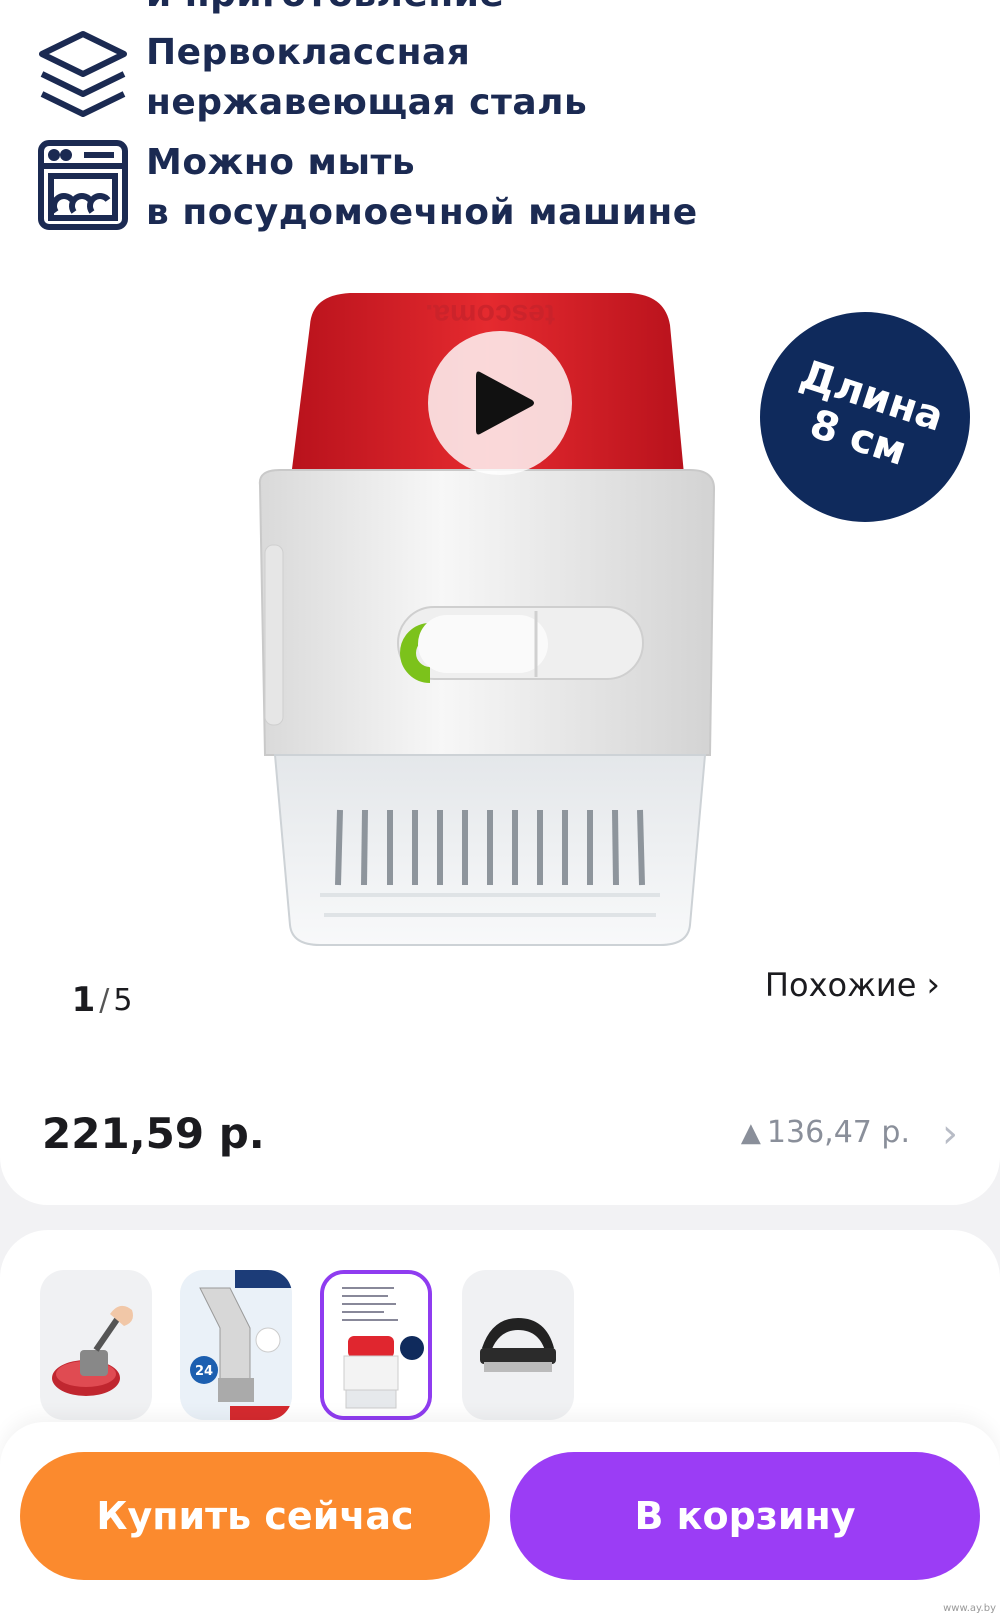 This screenshot has width=1000, height=1616. I want to click on price-row: 221,59 р. ▲ 136,47 р. ›, so click(500, 1140).